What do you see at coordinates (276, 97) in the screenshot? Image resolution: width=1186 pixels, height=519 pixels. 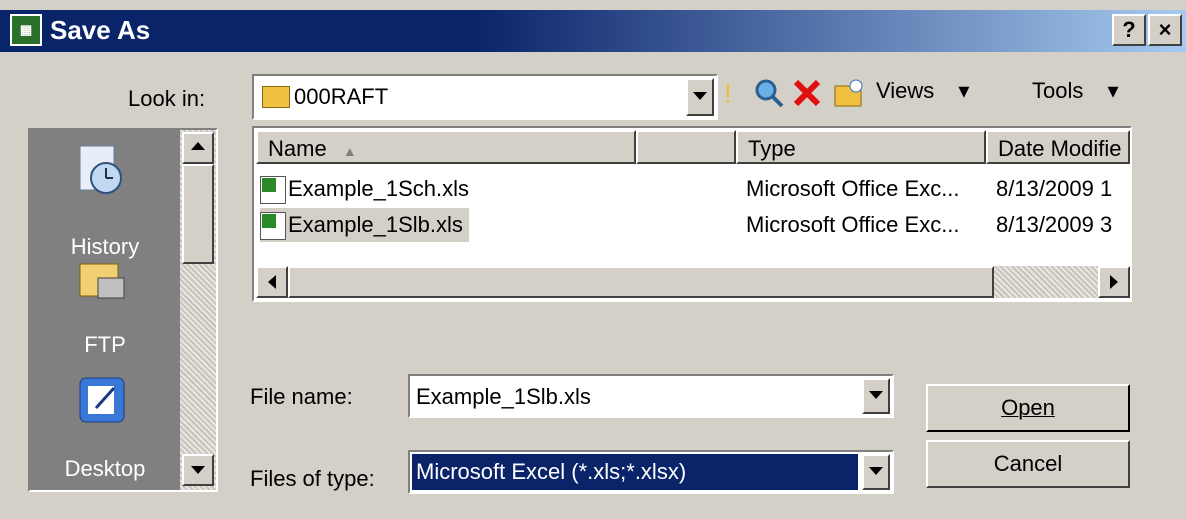 I see `folder-icon` at bounding box center [276, 97].